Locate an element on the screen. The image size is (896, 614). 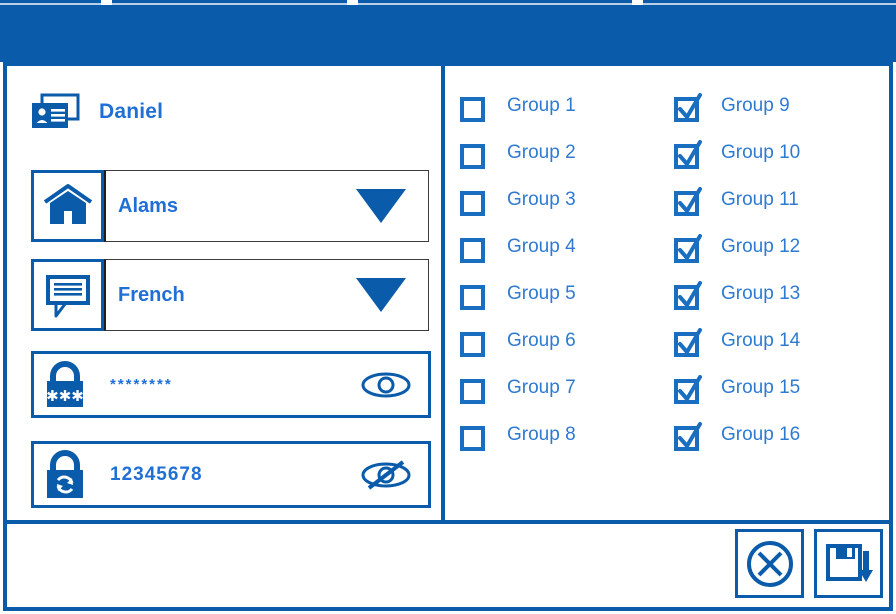
confirm-password-value: 12345678 is located at coordinates (156, 474).